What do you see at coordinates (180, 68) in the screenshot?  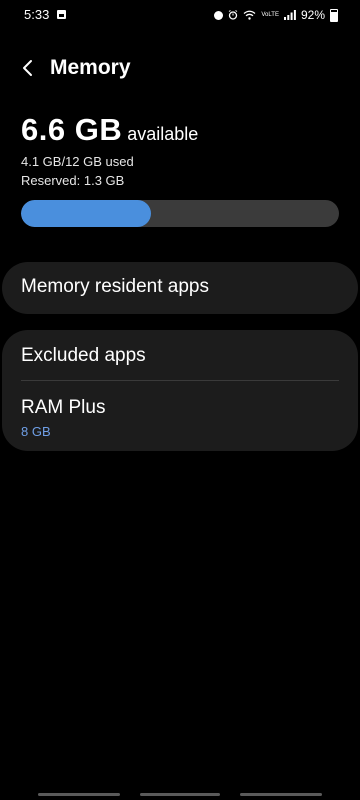 I see `app-header: Memory` at bounding box center [180, 68].